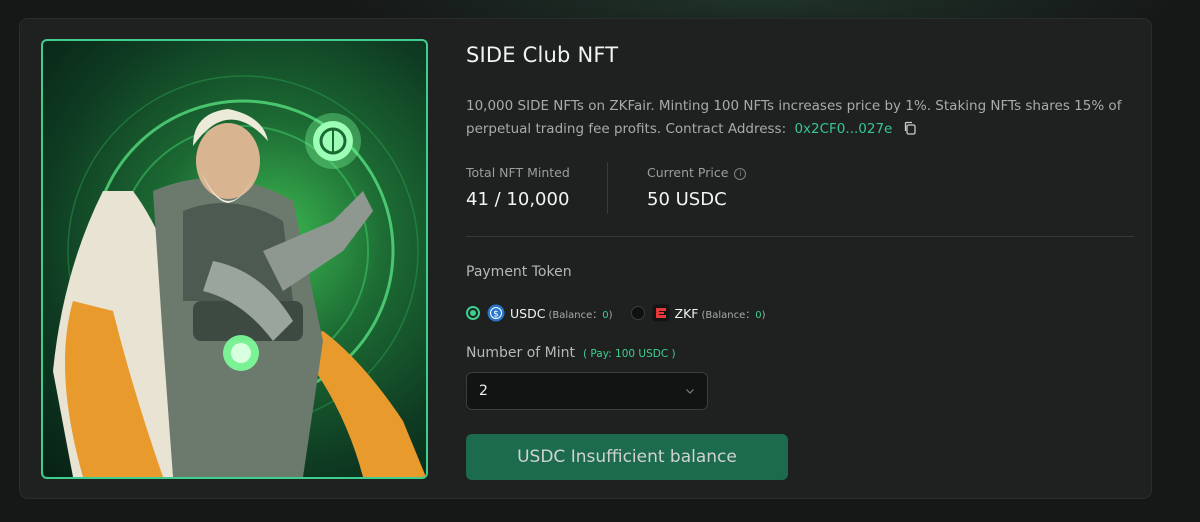 The image size is (1200, 522). Describe the element at coordinates (587, 391) in the screenshot. I see `mint-count-select: 2` at that location.